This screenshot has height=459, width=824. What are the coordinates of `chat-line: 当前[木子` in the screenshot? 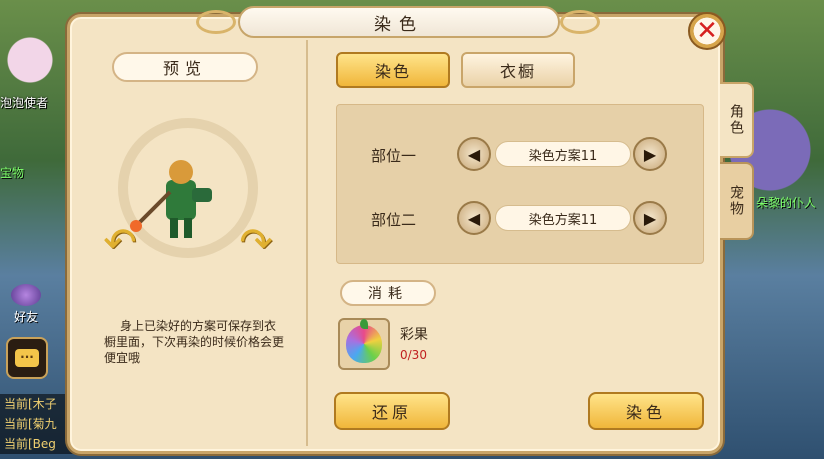 It's located at (30, 404).